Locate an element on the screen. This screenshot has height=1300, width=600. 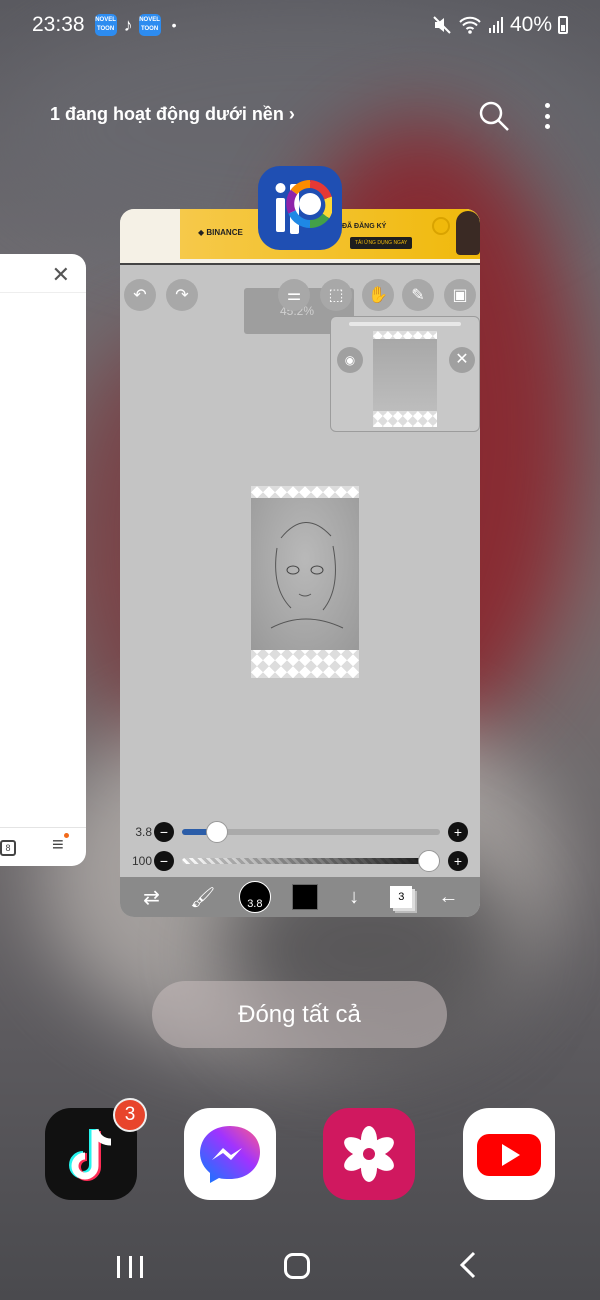
layers-button: 3 is located at coordinates (401, 897).